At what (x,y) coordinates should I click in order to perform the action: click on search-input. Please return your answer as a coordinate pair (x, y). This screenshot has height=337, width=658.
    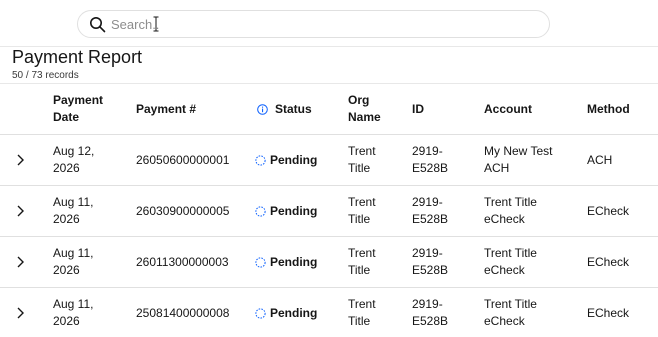
    Looking at the image, I should click on (321, 24).